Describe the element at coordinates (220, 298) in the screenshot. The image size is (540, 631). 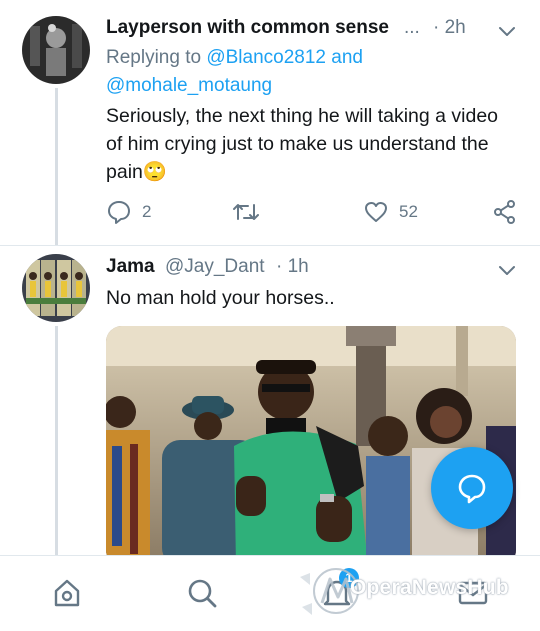
I see `tweet-text: No man hold your horses..` at that location.